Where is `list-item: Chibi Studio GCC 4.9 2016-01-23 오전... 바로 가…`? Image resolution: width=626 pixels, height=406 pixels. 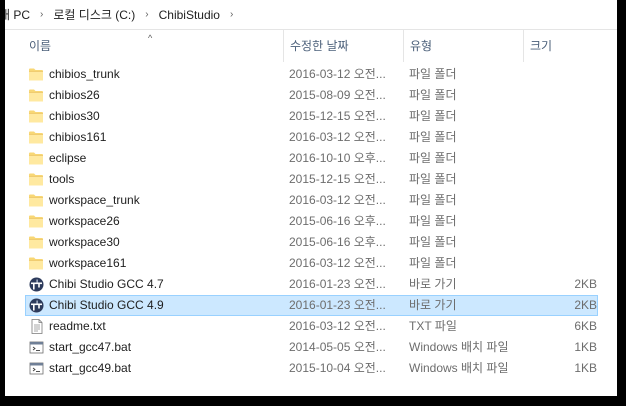 list-item: Chibi Studio GCC 4.9 2016-01-23 오전... 바로 가… is located at coordinates (311, 305).